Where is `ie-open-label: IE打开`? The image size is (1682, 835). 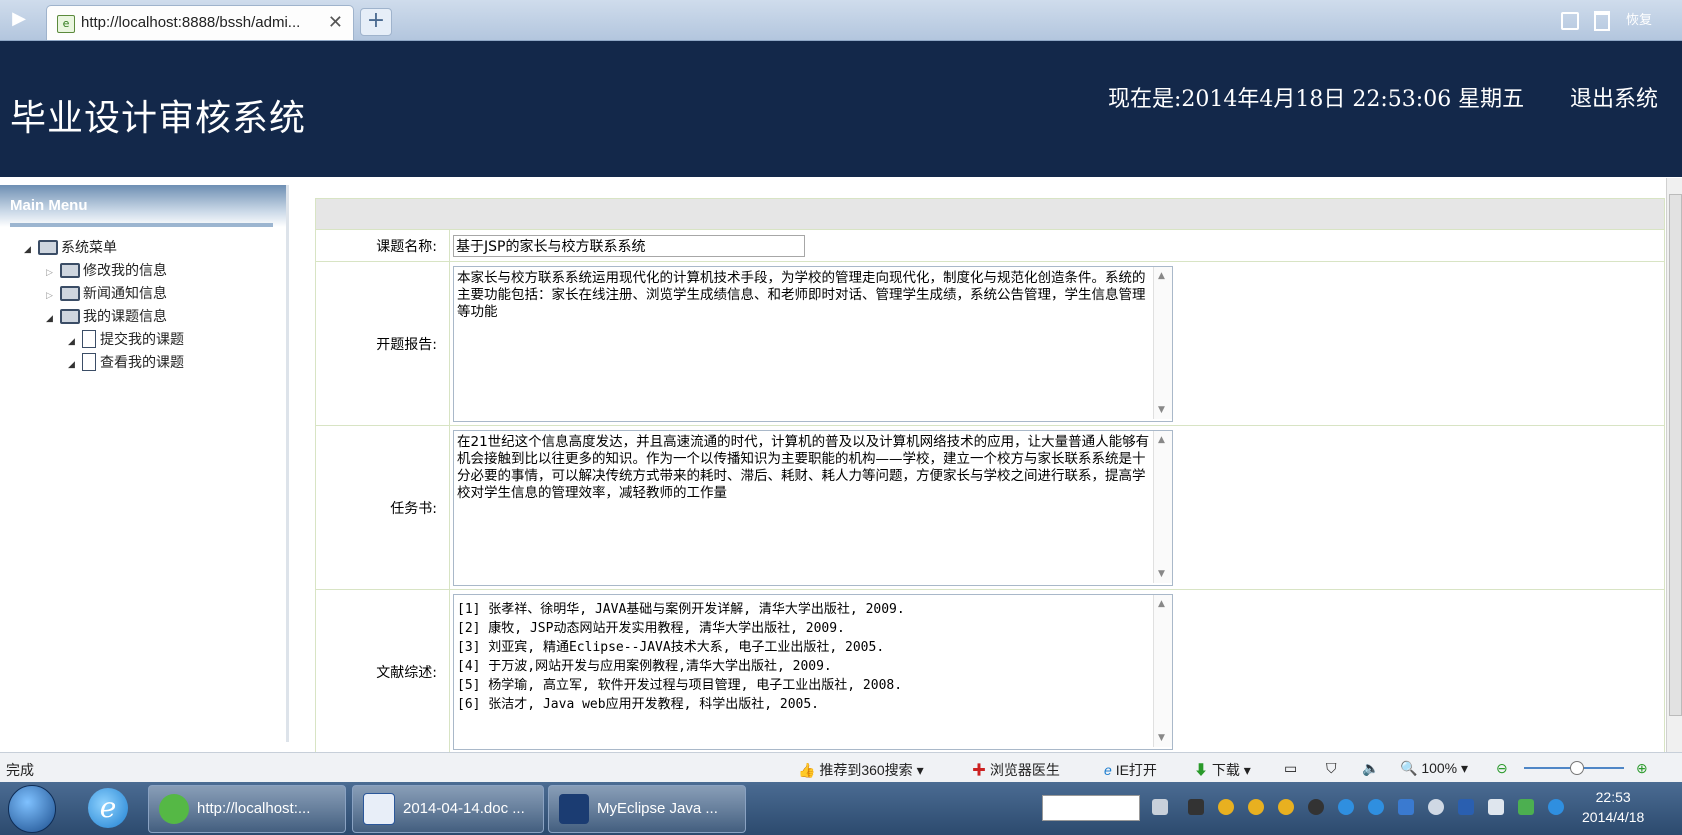 ie-open-label: IE打开 is located at coordinates (1136, 770).